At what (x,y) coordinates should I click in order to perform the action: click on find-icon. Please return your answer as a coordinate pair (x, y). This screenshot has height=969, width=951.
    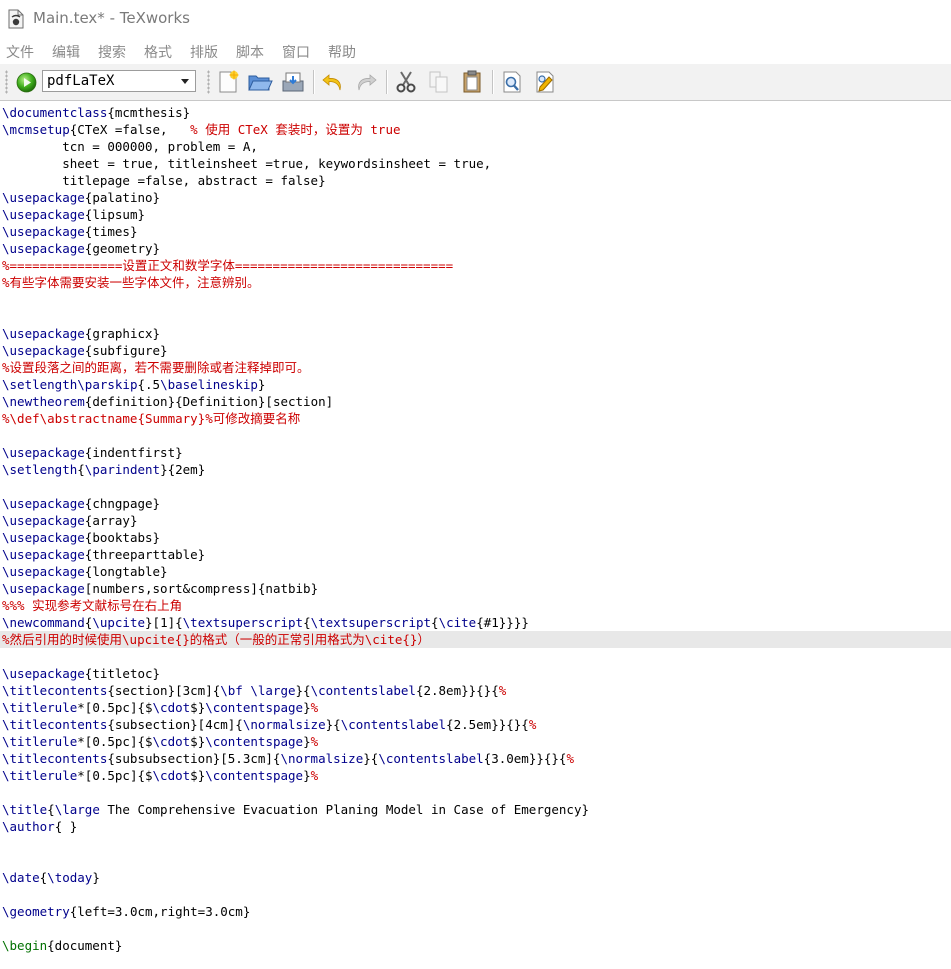
    Looking at the image, I should click on (512, 82).